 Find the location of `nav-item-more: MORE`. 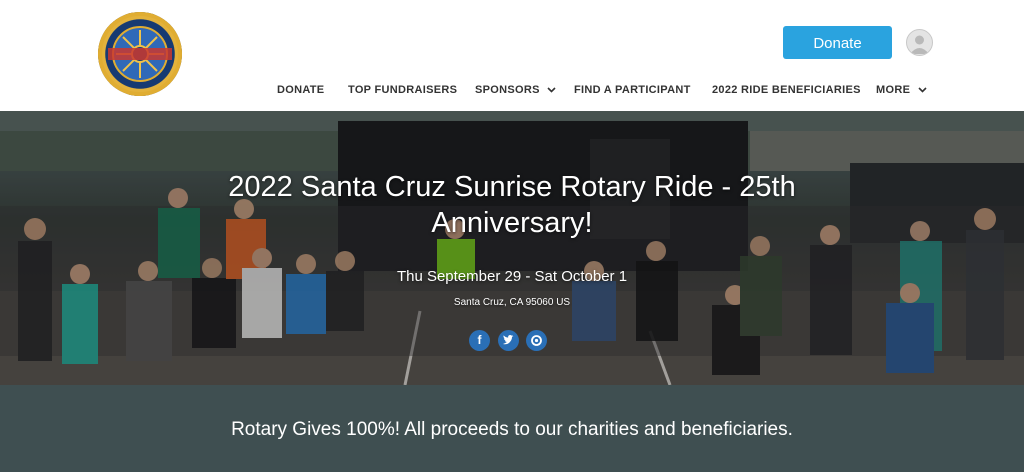

nav-item-more: MORE is located at coordinates (901, 90).